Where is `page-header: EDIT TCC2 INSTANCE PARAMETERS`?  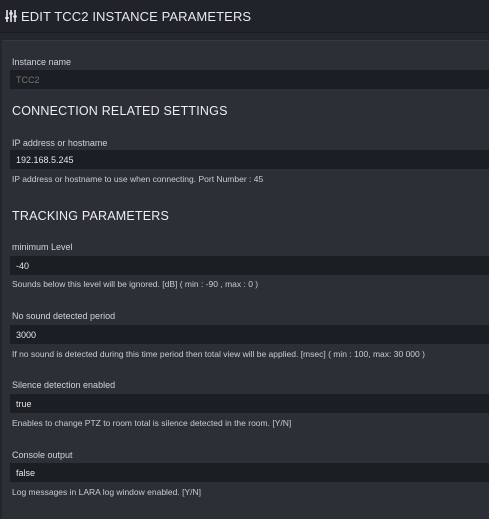
page-header: EDIT TCC2 INSTANCE PARAMETERS is located at coordinates (244, 16).